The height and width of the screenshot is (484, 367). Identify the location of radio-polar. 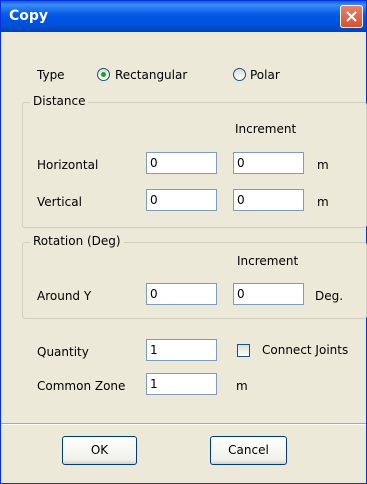
(239, 74).